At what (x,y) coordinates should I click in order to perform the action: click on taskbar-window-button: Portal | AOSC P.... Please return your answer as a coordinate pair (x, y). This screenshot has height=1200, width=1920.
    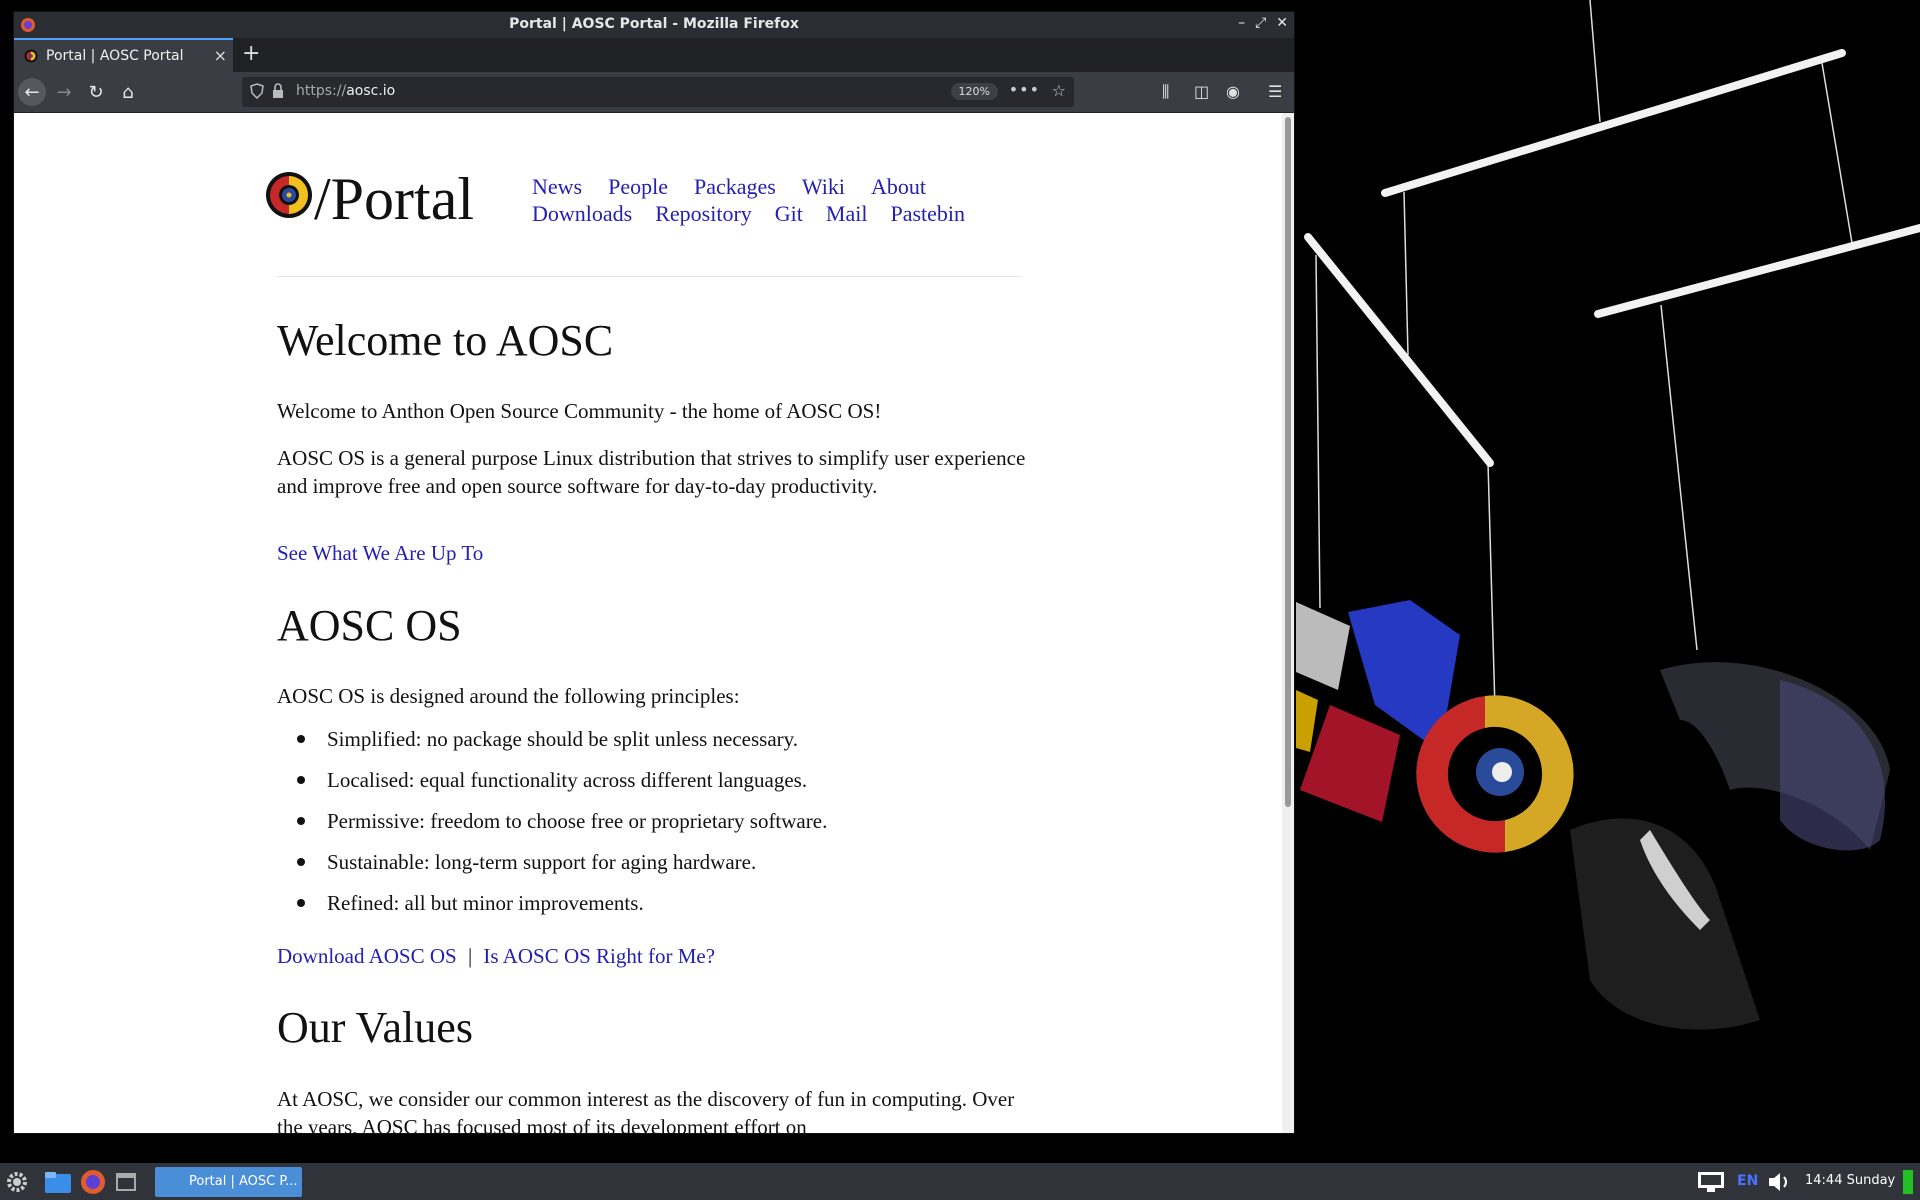
    Looking at the image, I should click on (228, 1182).